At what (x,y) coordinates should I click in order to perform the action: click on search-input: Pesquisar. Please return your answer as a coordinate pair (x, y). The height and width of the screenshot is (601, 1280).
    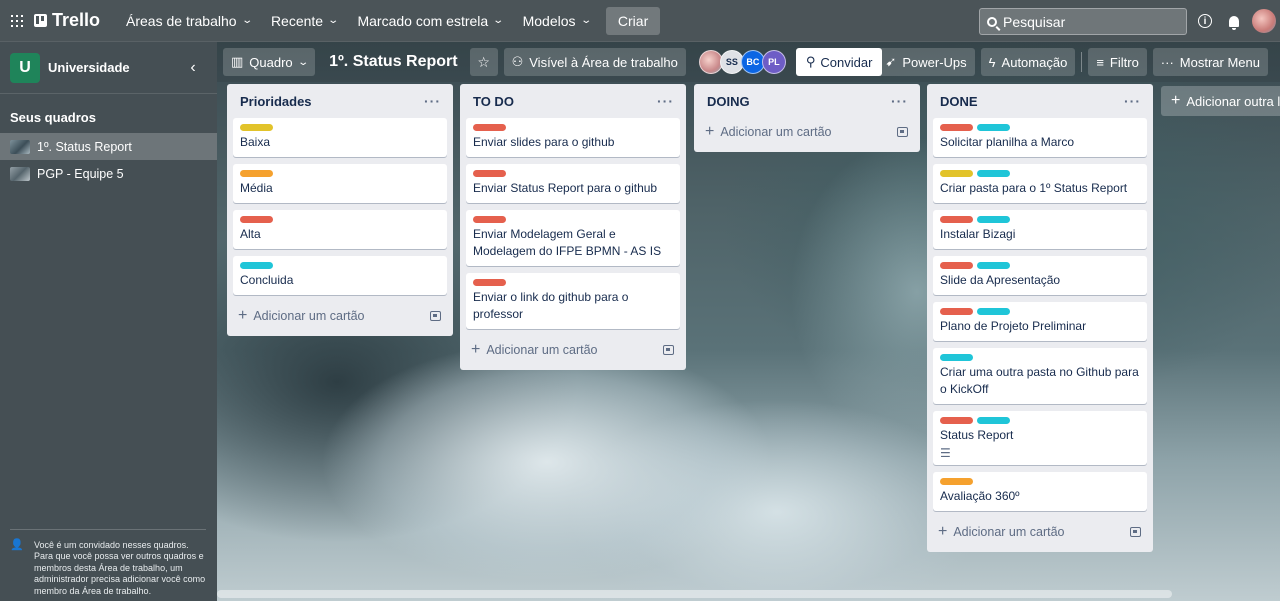
    Looking at the image, I should click on (1083, 21).